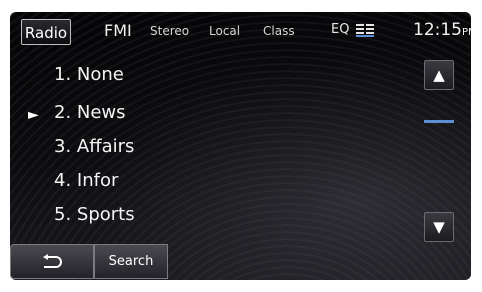 Image resolution: width=482 pixels, height=292 pixels. Describe the element at coordinates (94, 146) in the screenshot. I see `preset-item: 3. Affairs` at that location.